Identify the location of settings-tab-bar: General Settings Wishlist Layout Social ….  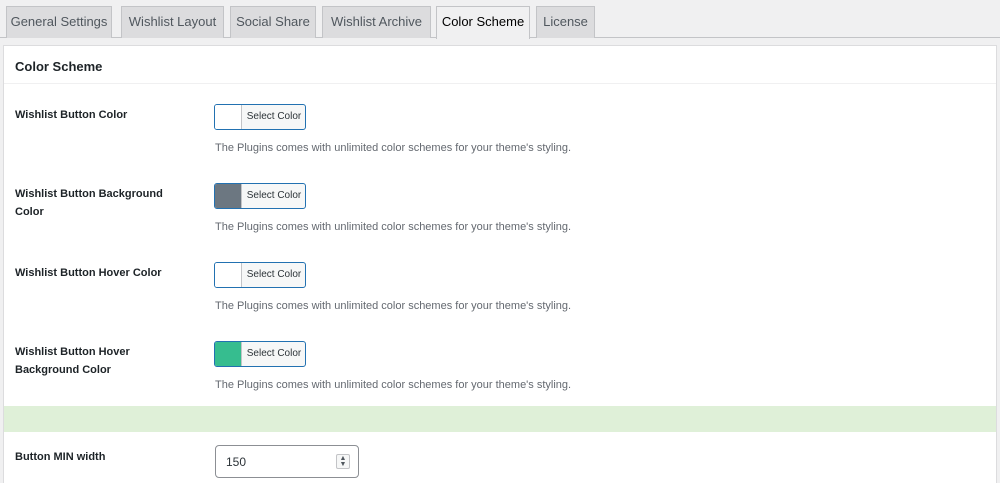
(500, 19).